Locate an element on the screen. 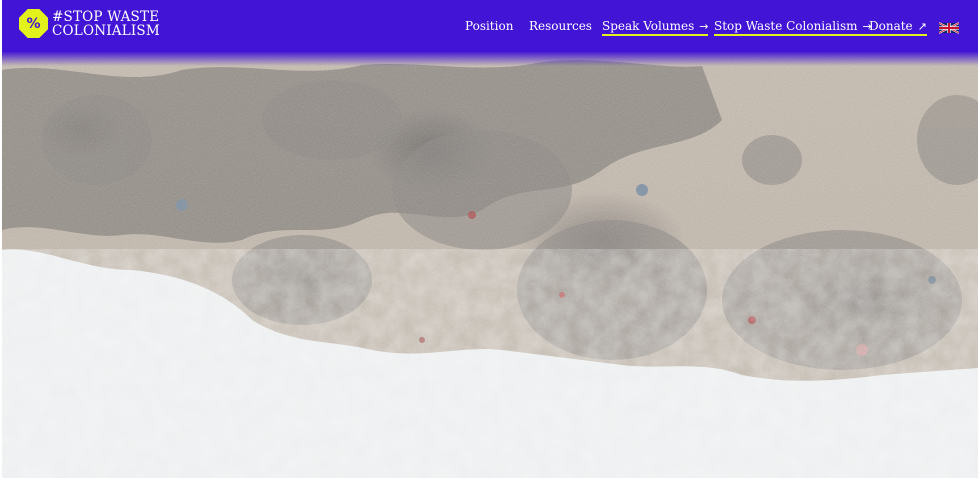 This screenshot has height=480, width=980. nav-item-donate: Donate ↗ is located at coordinates (898, 27).